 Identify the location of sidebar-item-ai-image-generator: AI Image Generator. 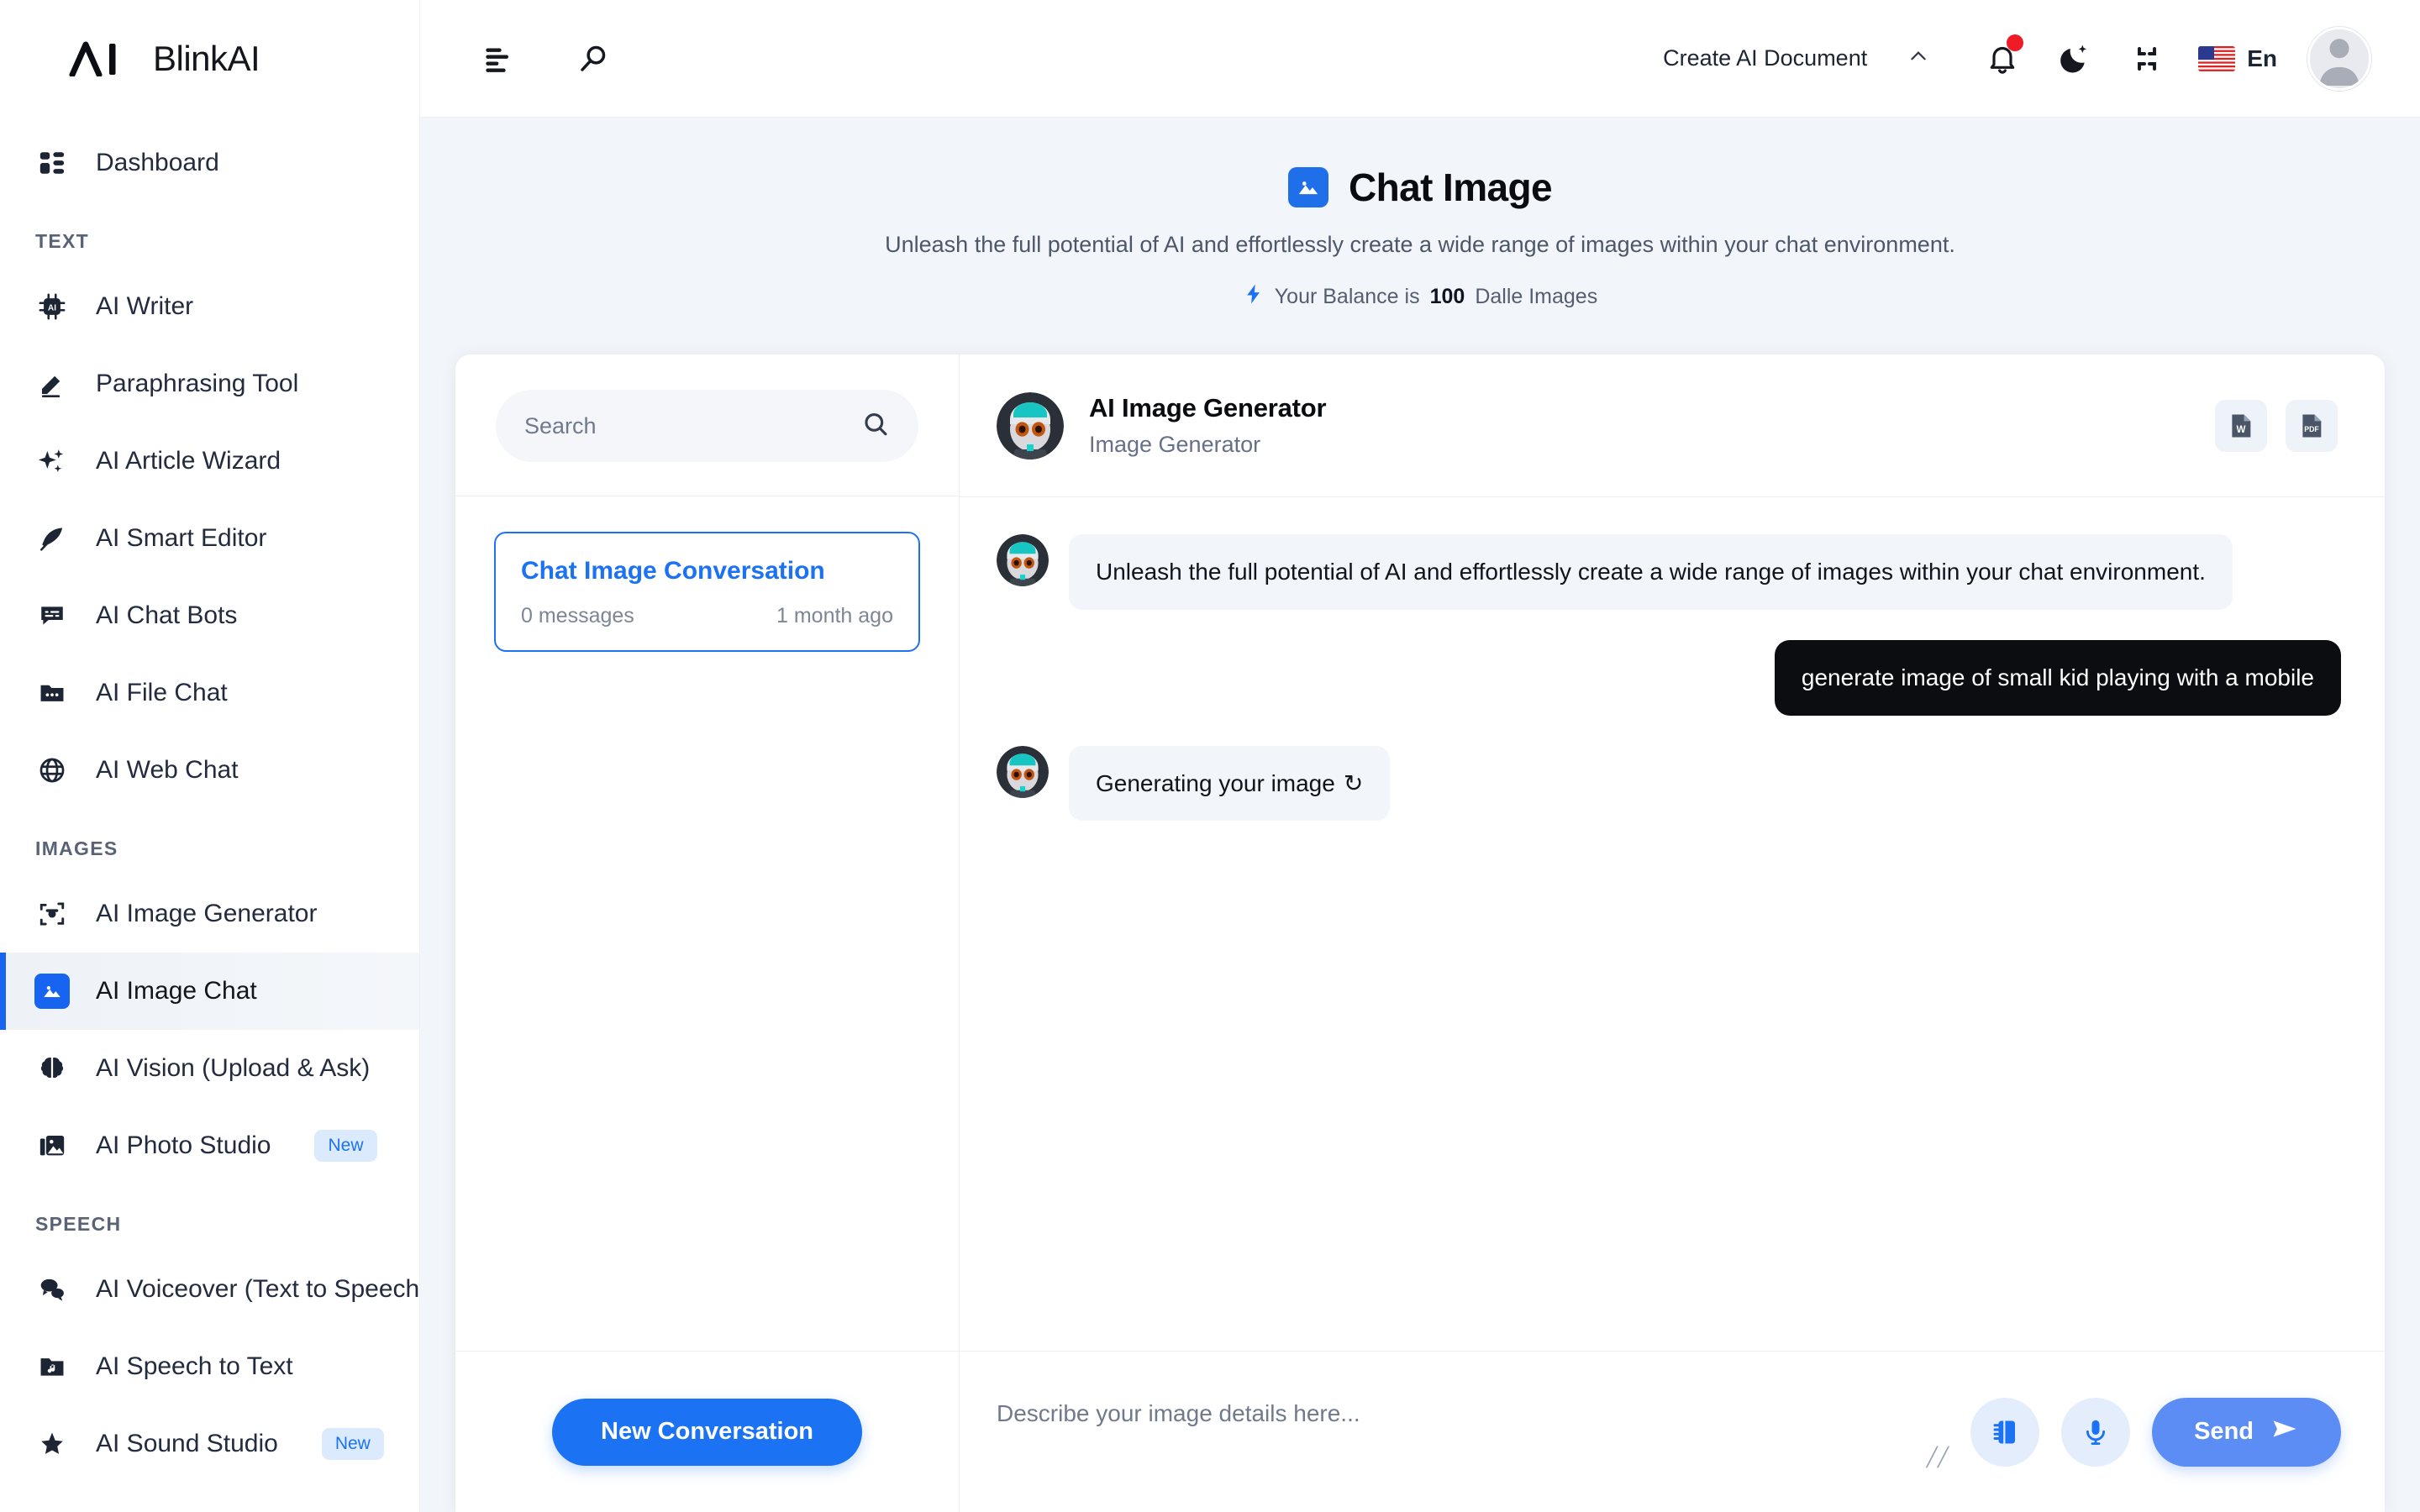
(210, 914).